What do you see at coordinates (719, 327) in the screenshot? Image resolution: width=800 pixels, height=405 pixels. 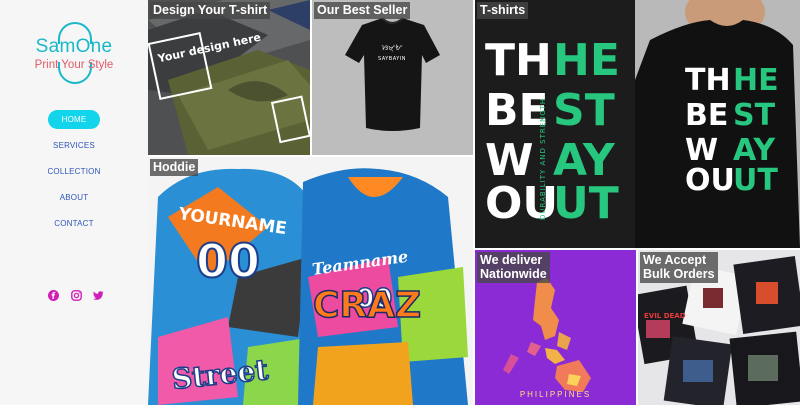 I see `tile-bulk-orders: EVIL DEAD We Accept Bulk Orders` at bounding box center [719, 327].